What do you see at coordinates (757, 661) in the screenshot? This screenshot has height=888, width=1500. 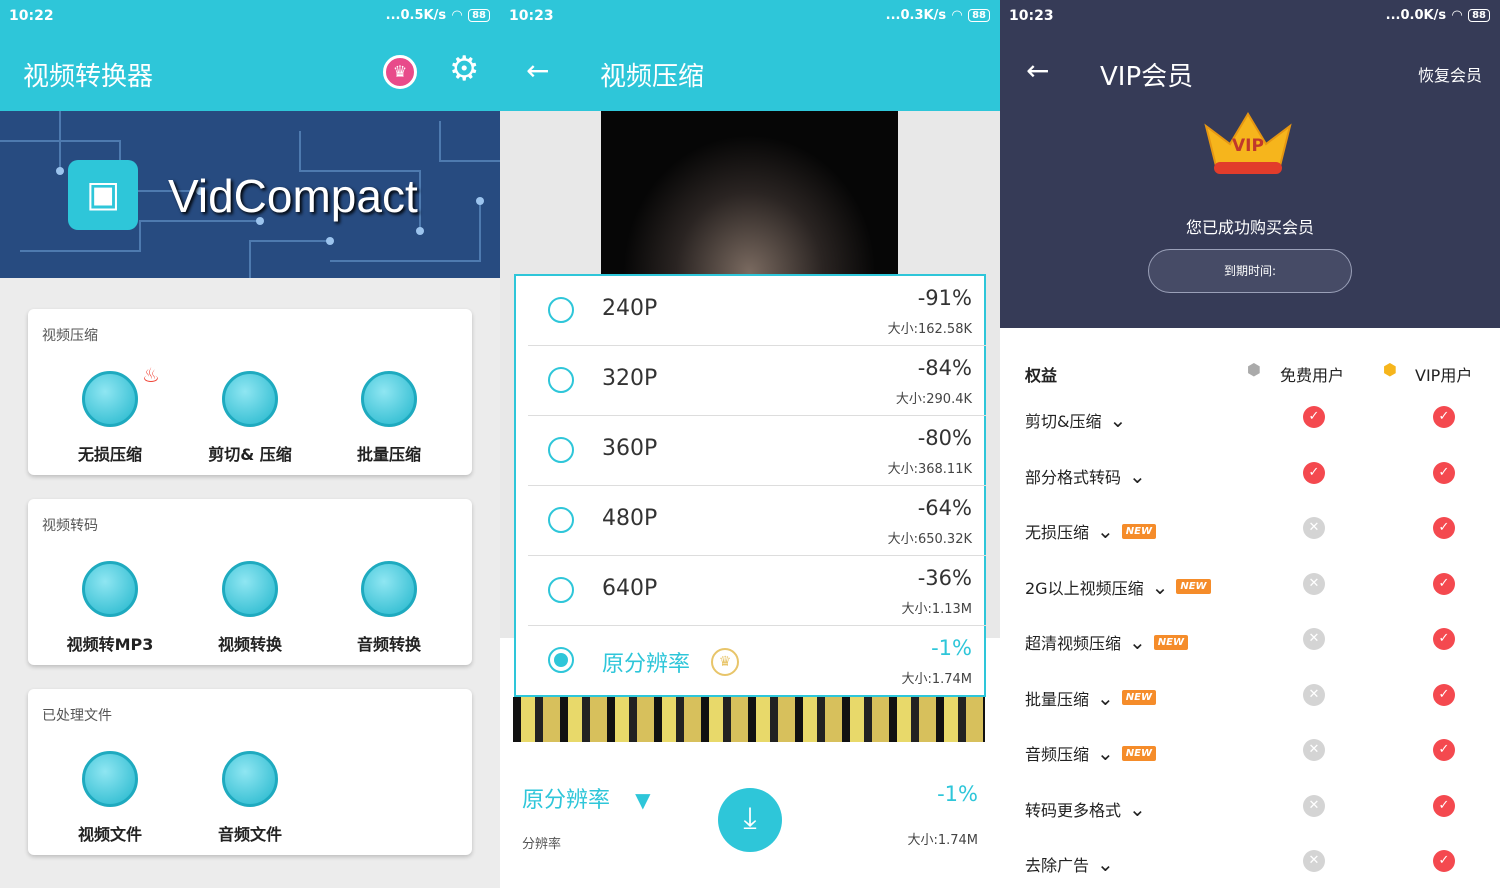 I see `option-original: 原分辨率 ♛ -1% 大小:1.74M` at bounding box center [757, 661].